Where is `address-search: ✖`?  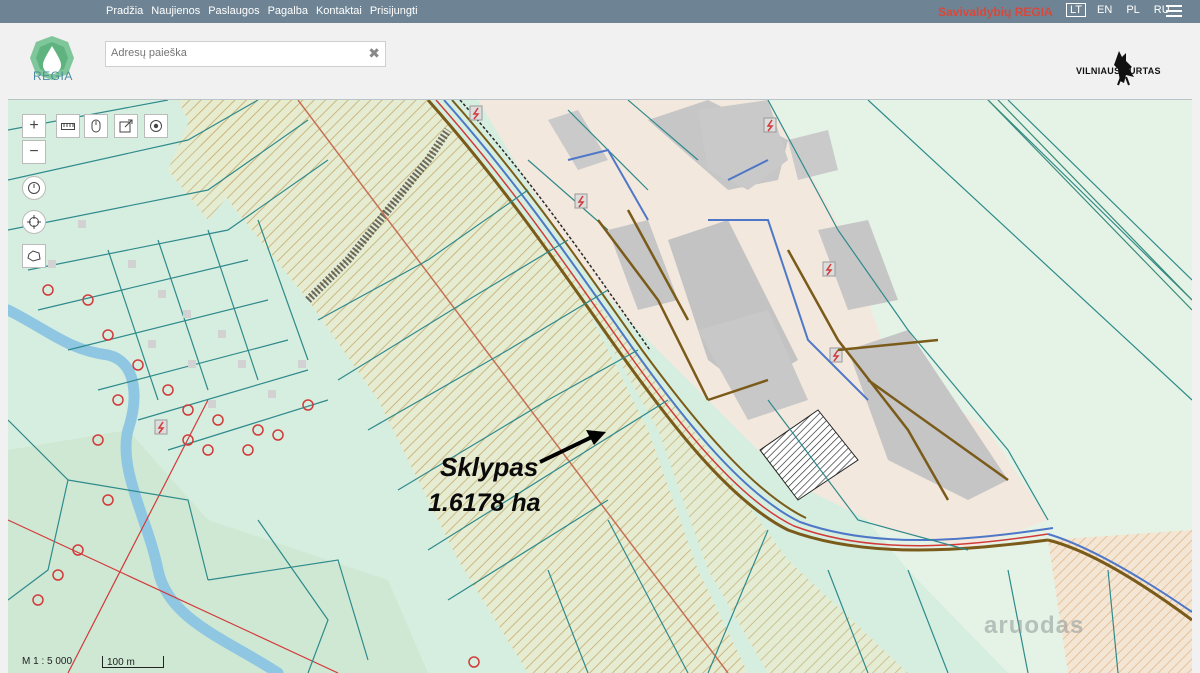 address-search: ✖ is located at coordinates (245, 54).